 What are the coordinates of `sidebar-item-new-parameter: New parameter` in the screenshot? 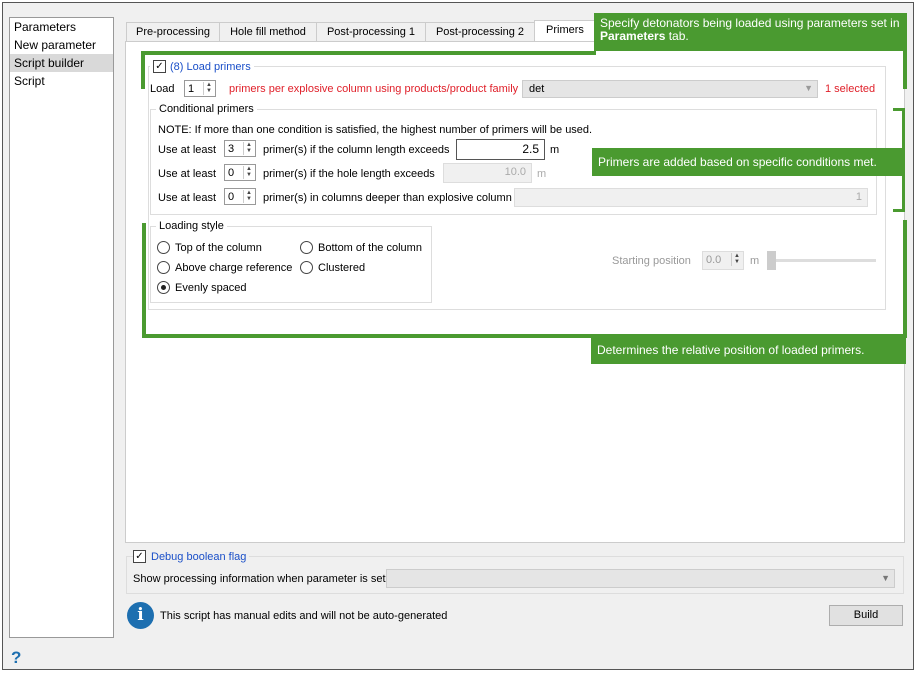 It's located at (61, 45).